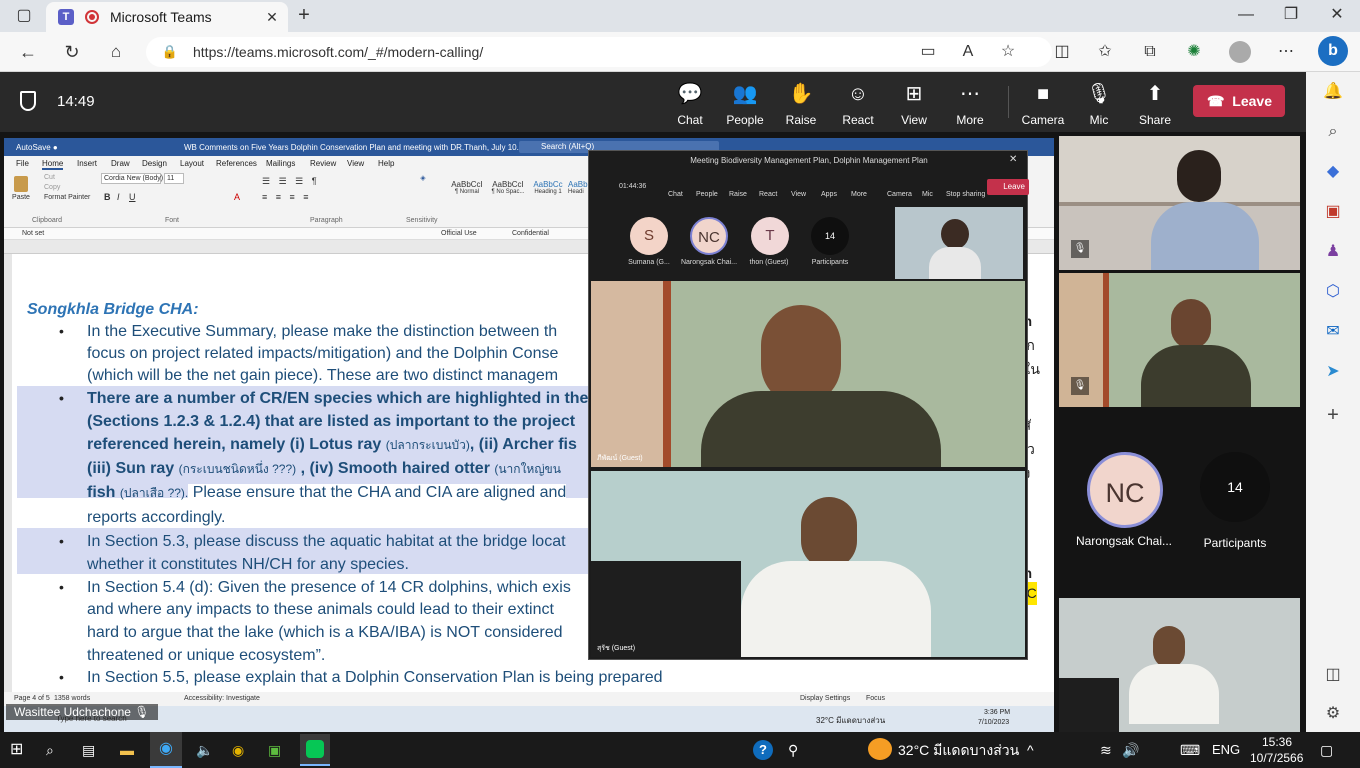 This screenshot has width=1360, height=768. What do you see at coordinates (53, 164) in the screenshot?
I see `menu-home: Home` at bounding box center [53, 164].